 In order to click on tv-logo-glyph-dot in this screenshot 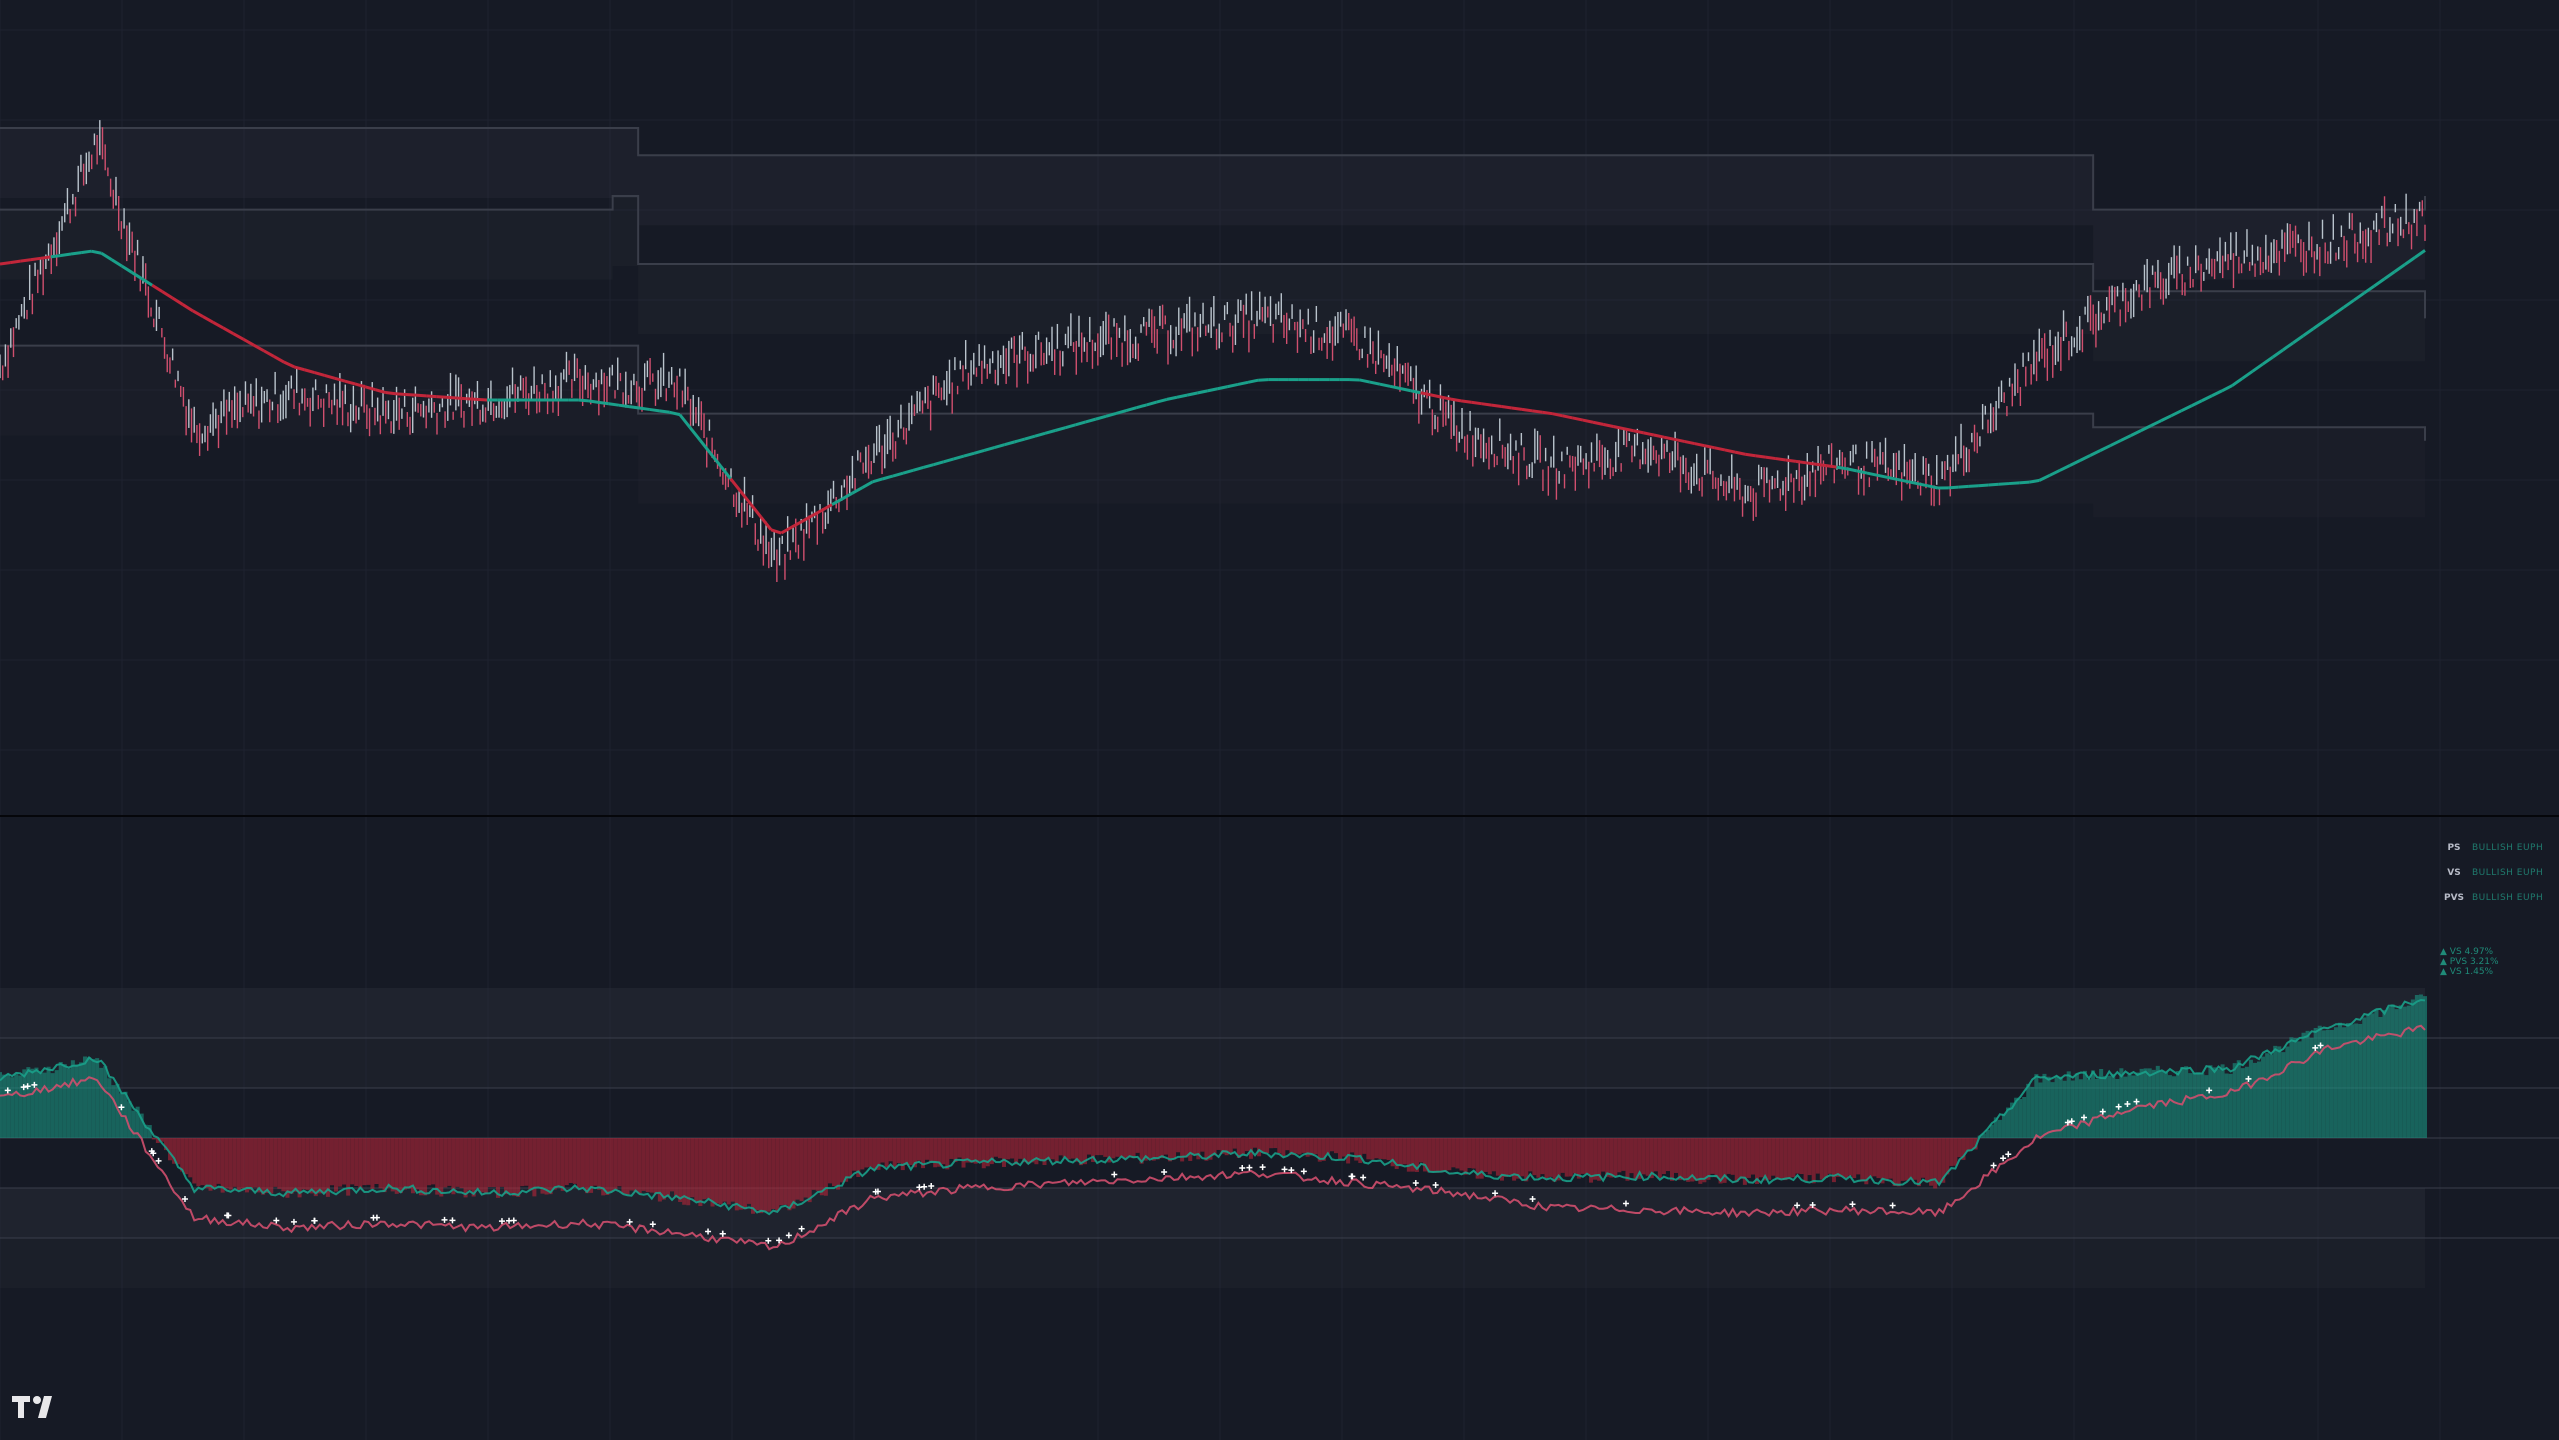, I will do `click(37, 1400)`.